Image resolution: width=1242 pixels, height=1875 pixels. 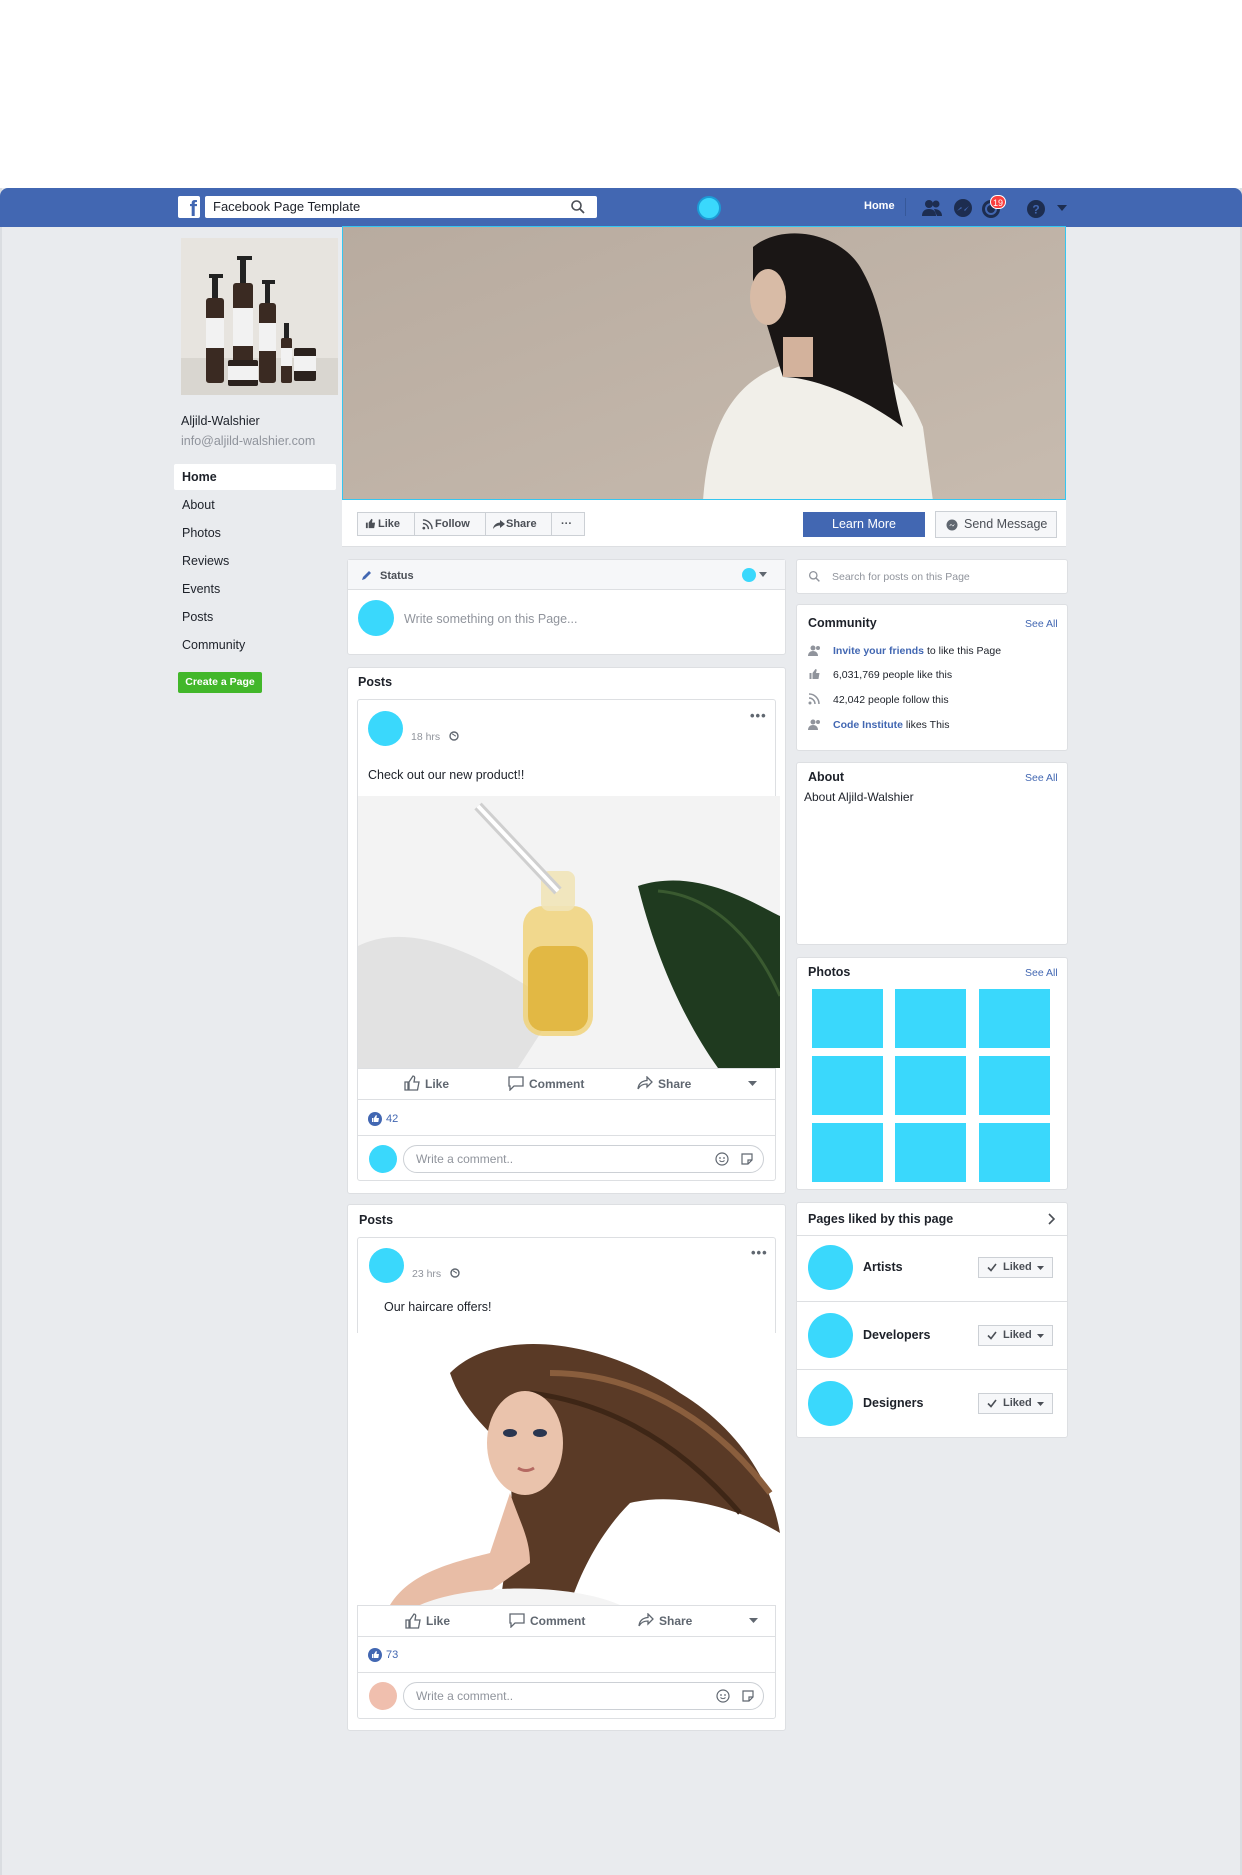 What do you see at coordinates (426, 1274) in the screenshot?
I see `post-timestamp: 23 hrs` at bounding box center [426, 1274].